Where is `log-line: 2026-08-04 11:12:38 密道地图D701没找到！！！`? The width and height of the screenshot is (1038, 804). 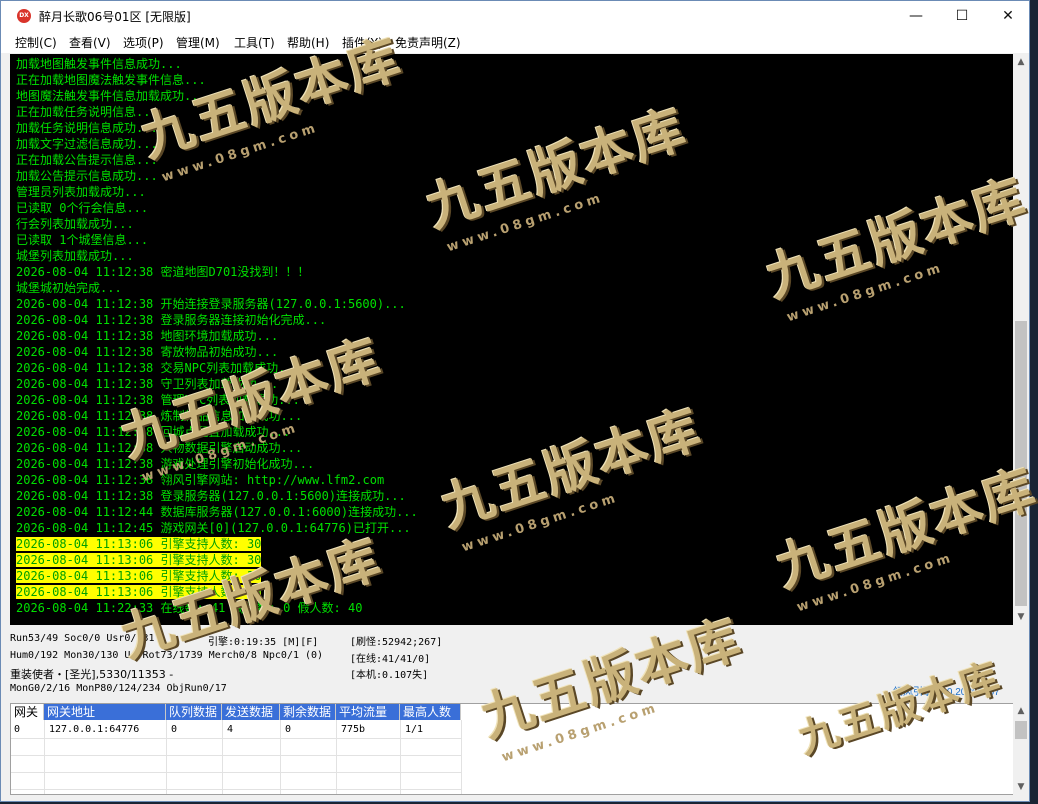
log-line: 2026-08-04 11:12:38 密道地图D701没找到！！！ is located at coordinates (162, 272).